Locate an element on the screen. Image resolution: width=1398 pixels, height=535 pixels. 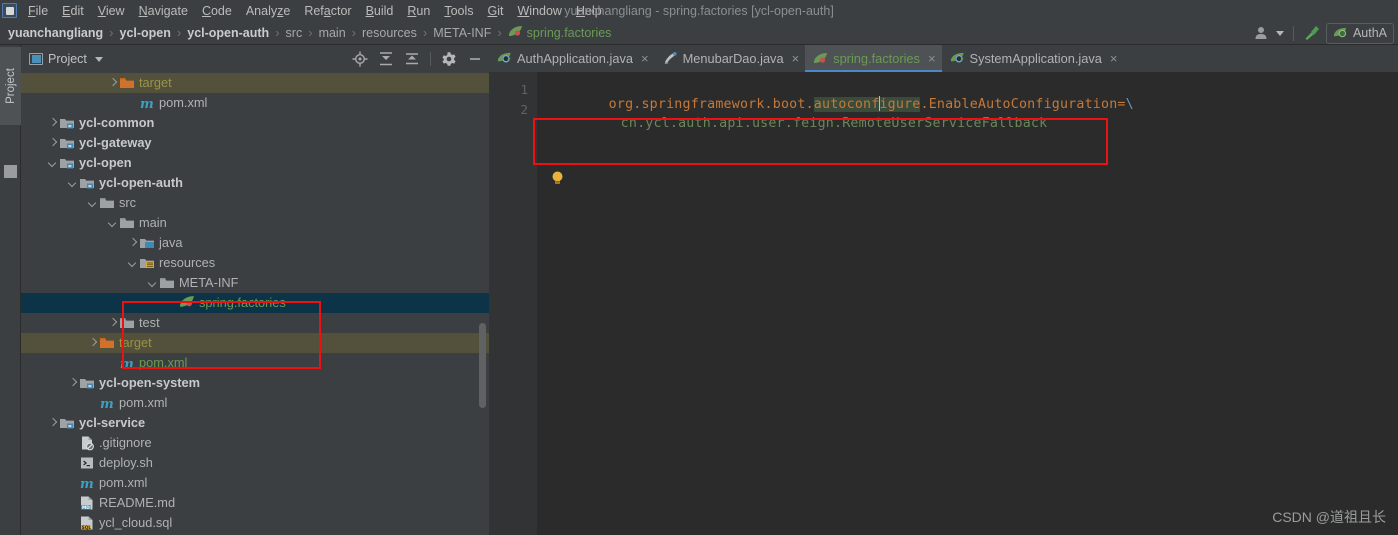
project-tree-scrollbar is located at coordinates (482, 304).